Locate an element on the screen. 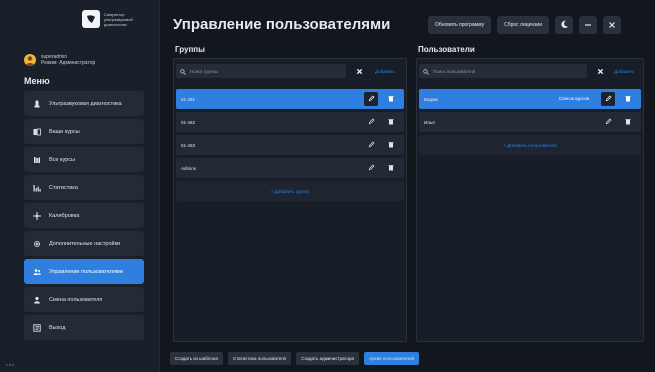 This screenshot has height=372, width=655. minimize-icon is located at coordinates (588, 25).